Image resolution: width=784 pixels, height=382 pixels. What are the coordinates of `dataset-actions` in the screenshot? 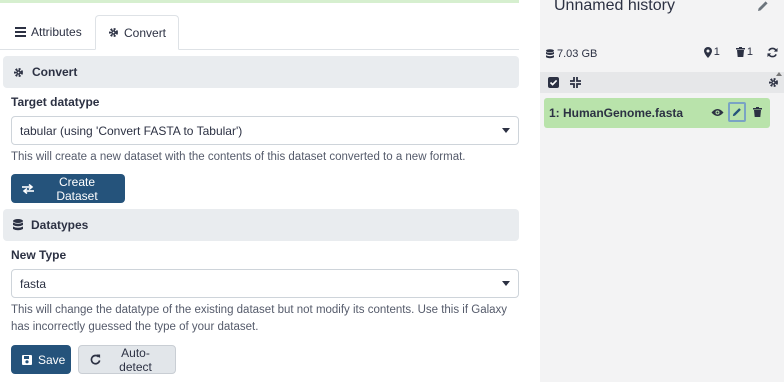 It's located at (737, 112).